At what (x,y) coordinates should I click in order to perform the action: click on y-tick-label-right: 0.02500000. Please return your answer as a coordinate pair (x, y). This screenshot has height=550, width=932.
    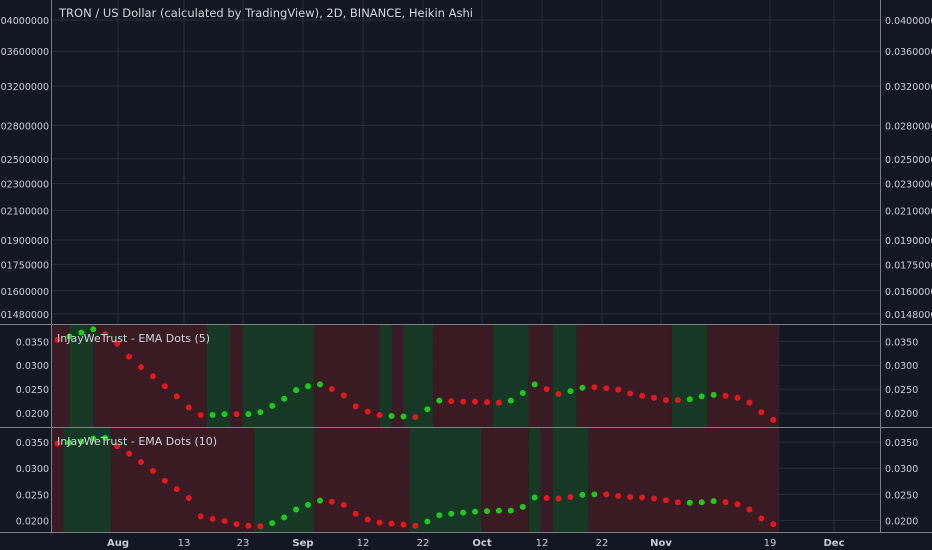
    Looking at the image, I should click on (908, 160).